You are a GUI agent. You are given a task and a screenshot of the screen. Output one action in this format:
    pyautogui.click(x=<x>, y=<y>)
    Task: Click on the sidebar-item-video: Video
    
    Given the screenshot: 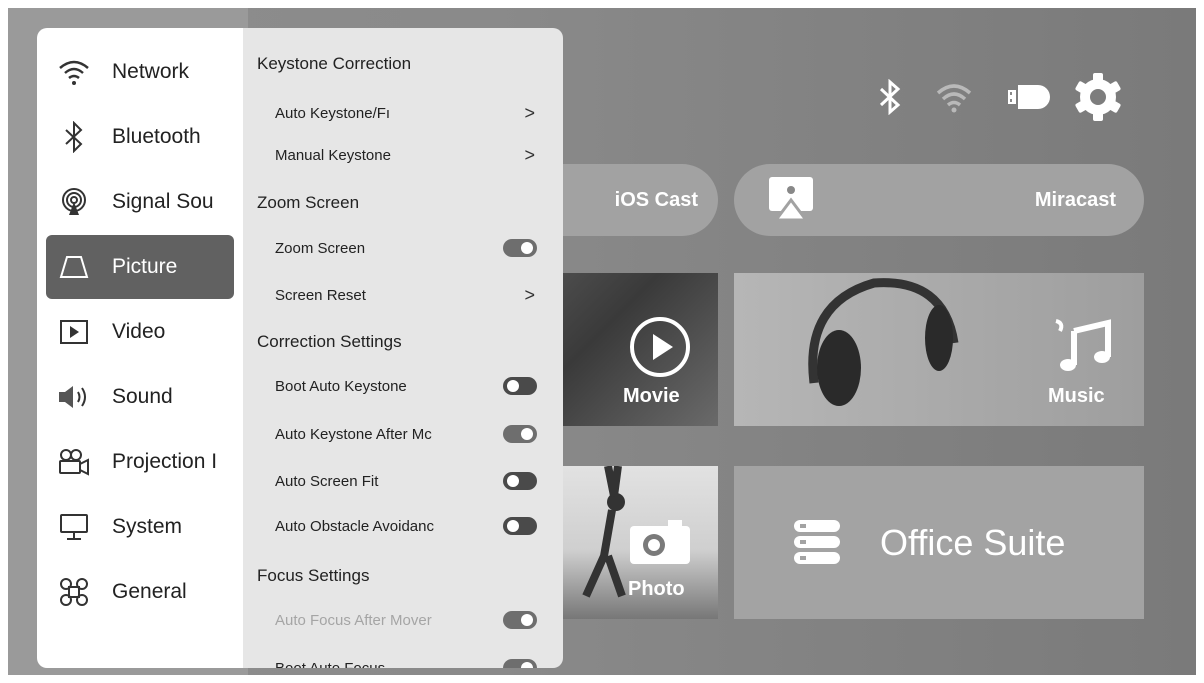 What is the action you would take?
    pyautogui.click(x=140, y=332)
    